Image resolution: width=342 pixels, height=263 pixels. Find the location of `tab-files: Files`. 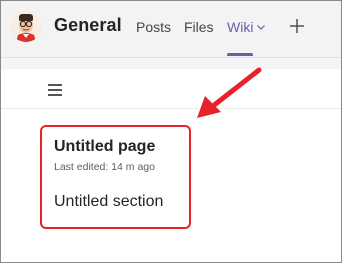

tab-files: Files is located at coordinates (199, 27).